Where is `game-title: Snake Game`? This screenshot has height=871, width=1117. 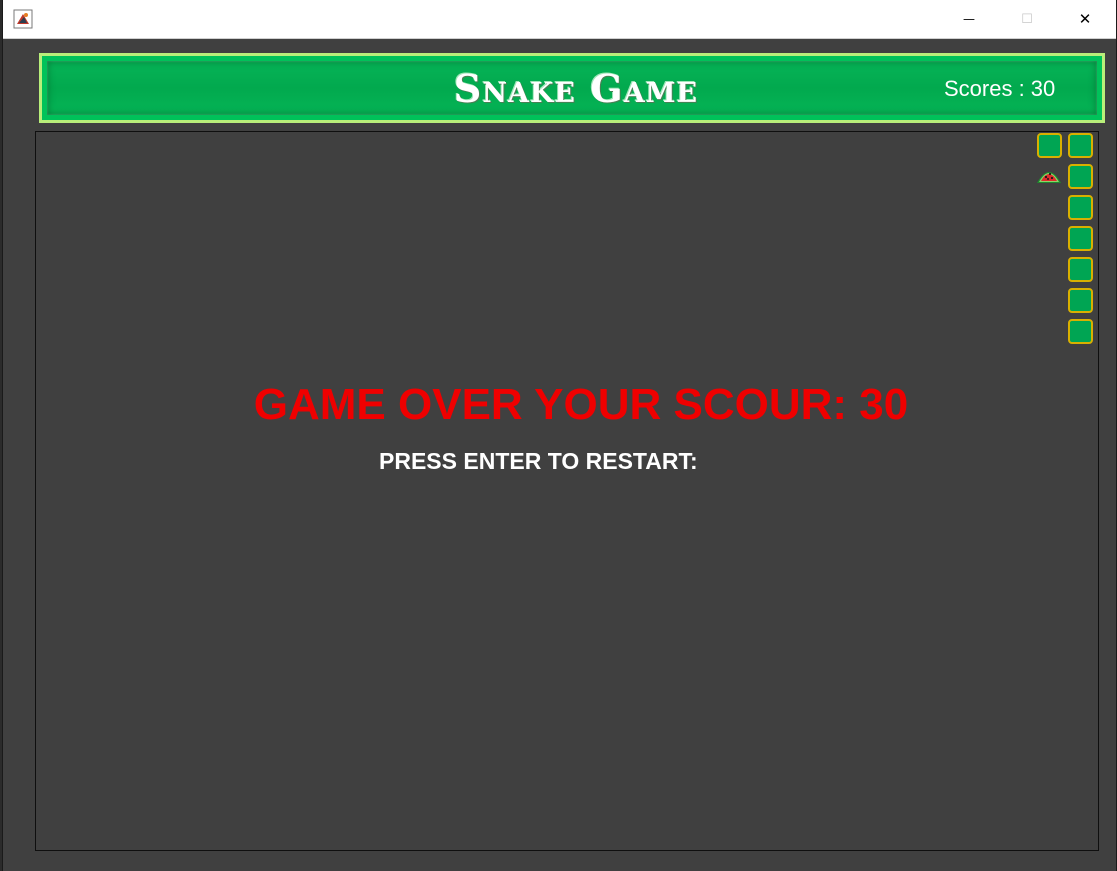 game-title: Snake Game is located at coordinates (576, 88).